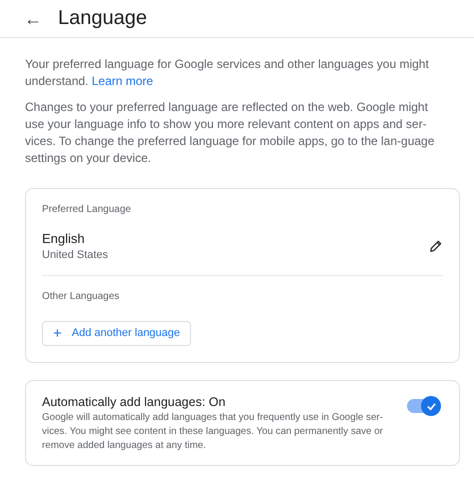 This screenshot has width=474, height=487. Describe the element at coordinates (75, 255) in the screenshot. I see `language-region: United States` at that location.